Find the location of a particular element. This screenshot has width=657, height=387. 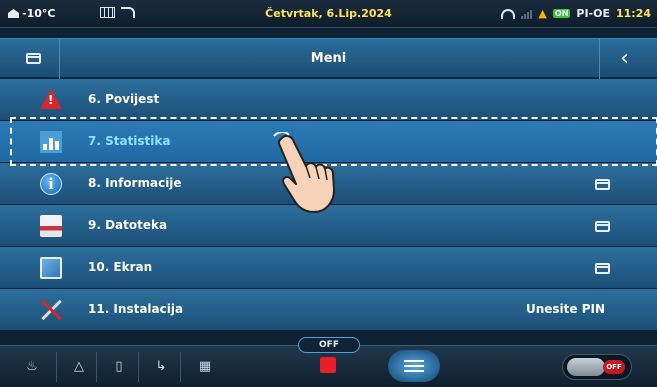

page-title: Meni is located at coordinates (328, 58).